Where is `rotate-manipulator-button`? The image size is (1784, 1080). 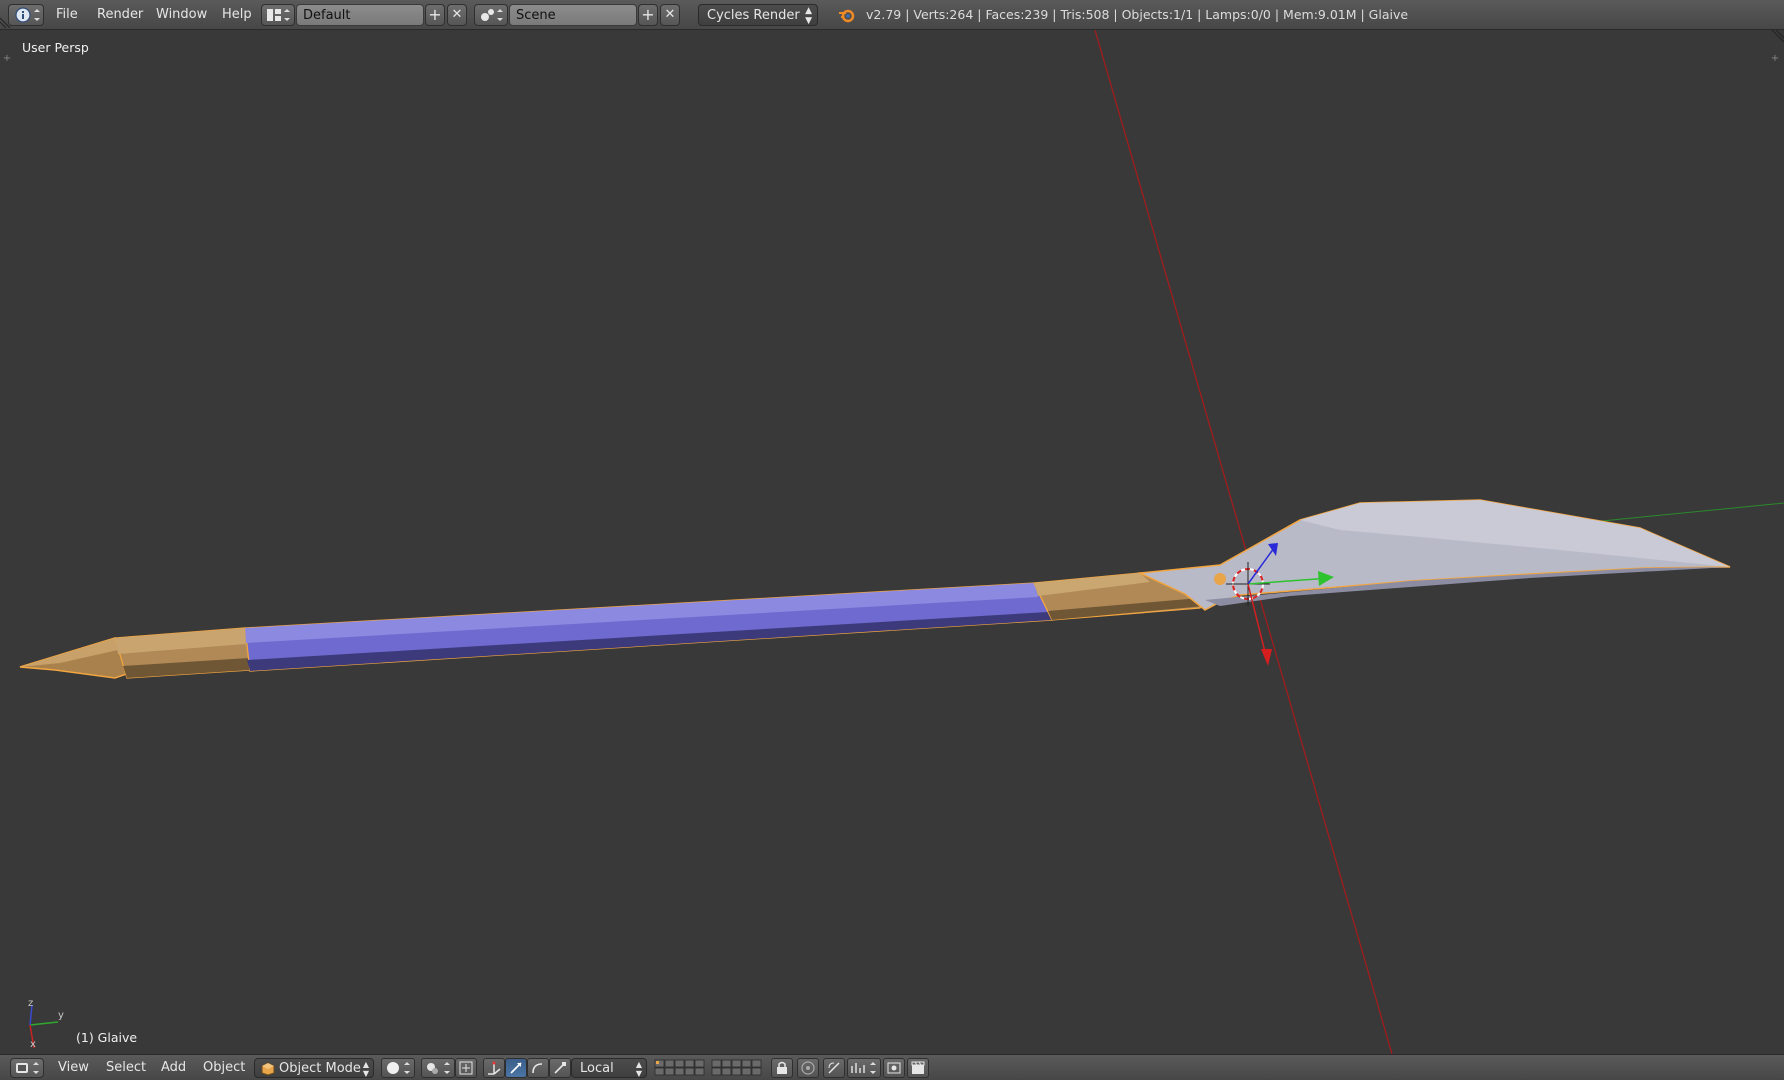 rotate-manipulator-button is located at coordinates (538, 1068).